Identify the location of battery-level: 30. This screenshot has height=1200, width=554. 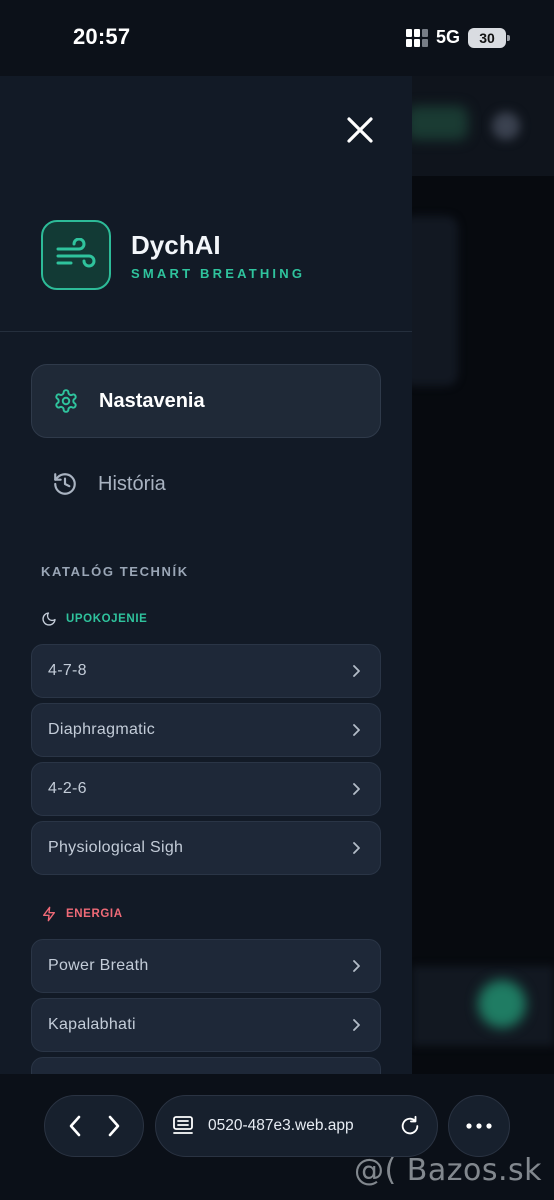
(487, 37).